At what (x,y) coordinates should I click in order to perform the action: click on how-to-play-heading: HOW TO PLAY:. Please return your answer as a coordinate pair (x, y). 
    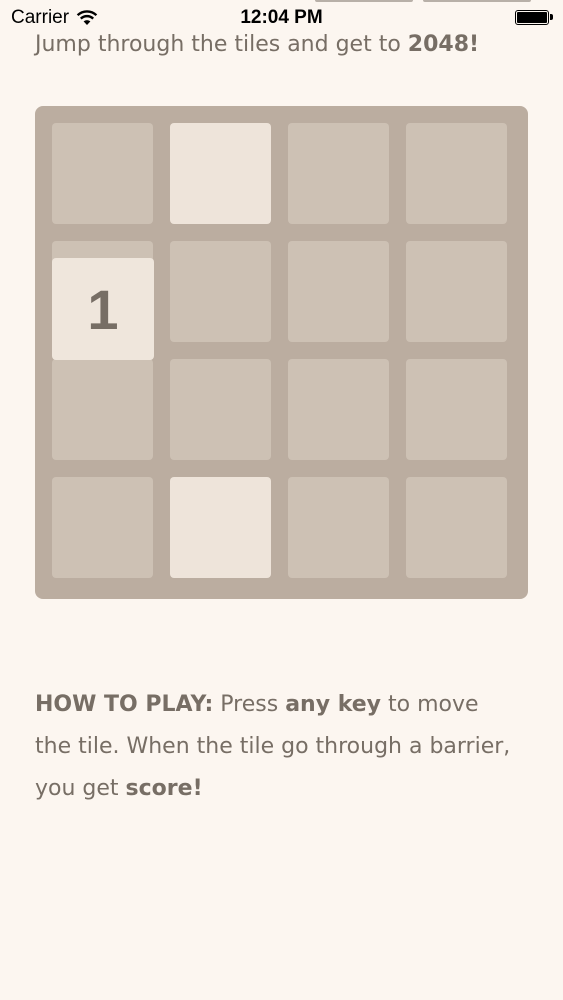
    Looking at the image, I should click on (124, 704).